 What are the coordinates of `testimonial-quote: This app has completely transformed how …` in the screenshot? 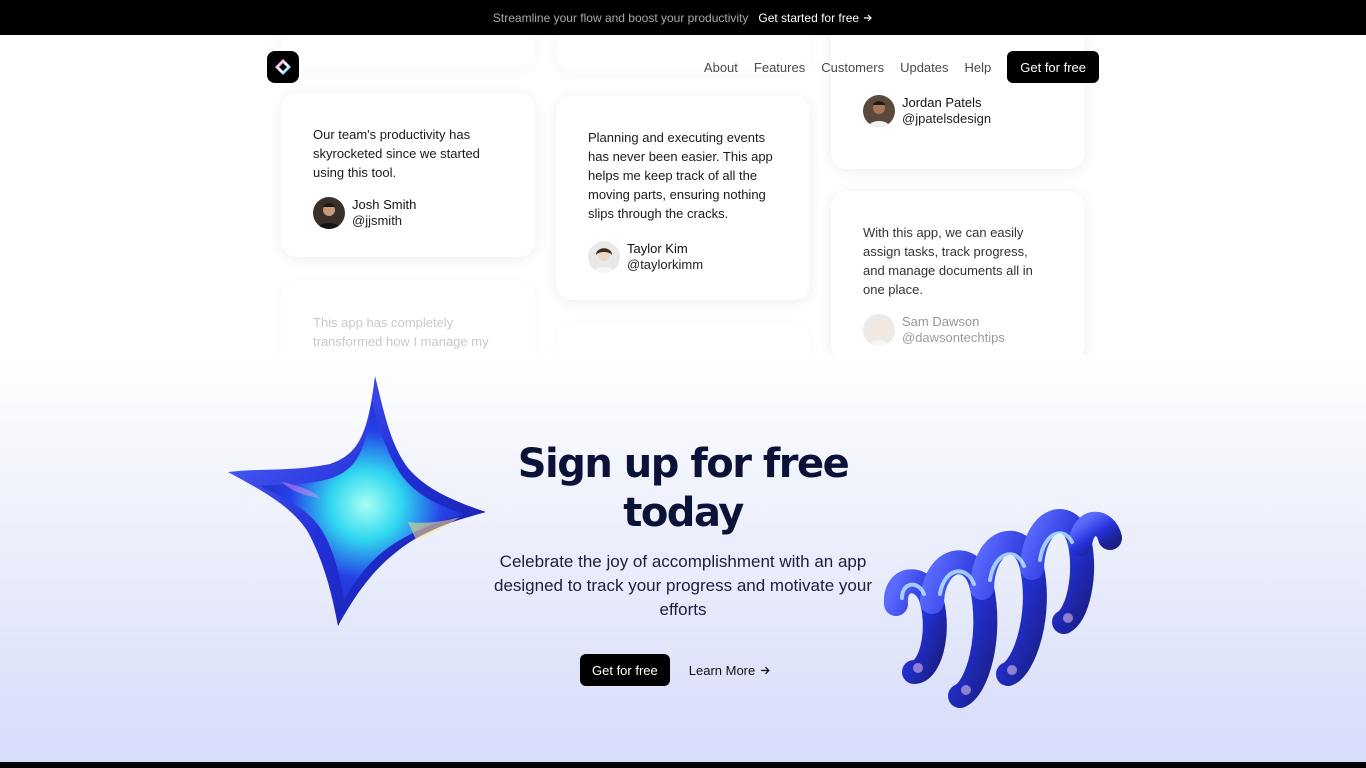 It's located at (401, 332).